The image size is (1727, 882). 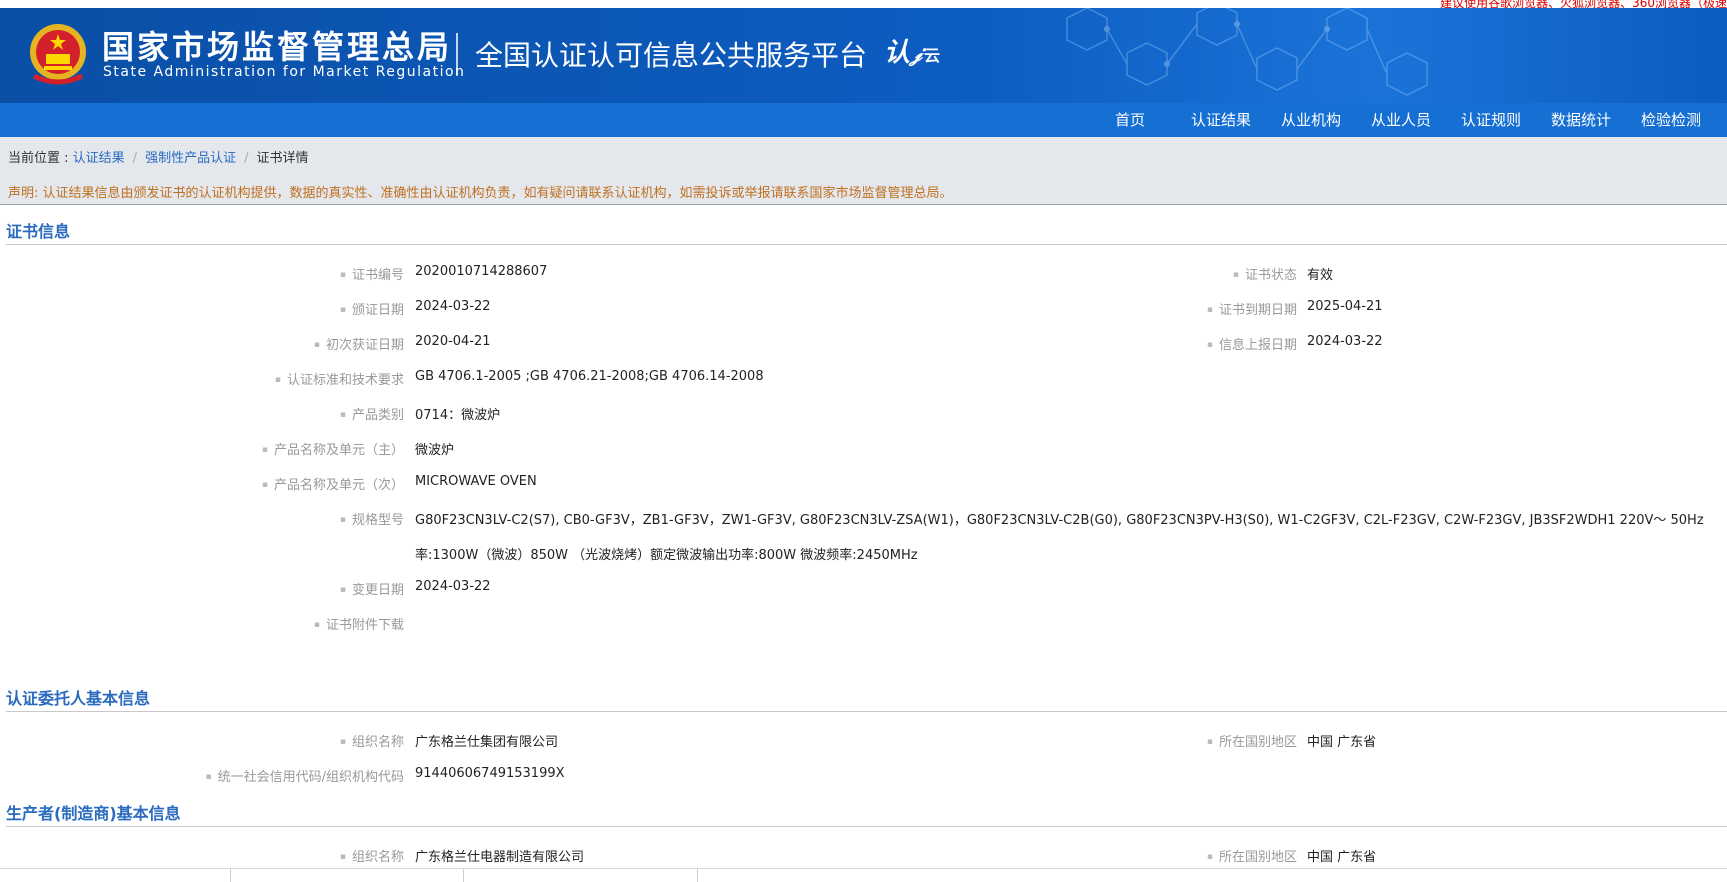 What do you see at coordinates (1311, 120) in the screenshot?
I see `nav-agencies: 从业机构` at bounding box center [1311, 120].